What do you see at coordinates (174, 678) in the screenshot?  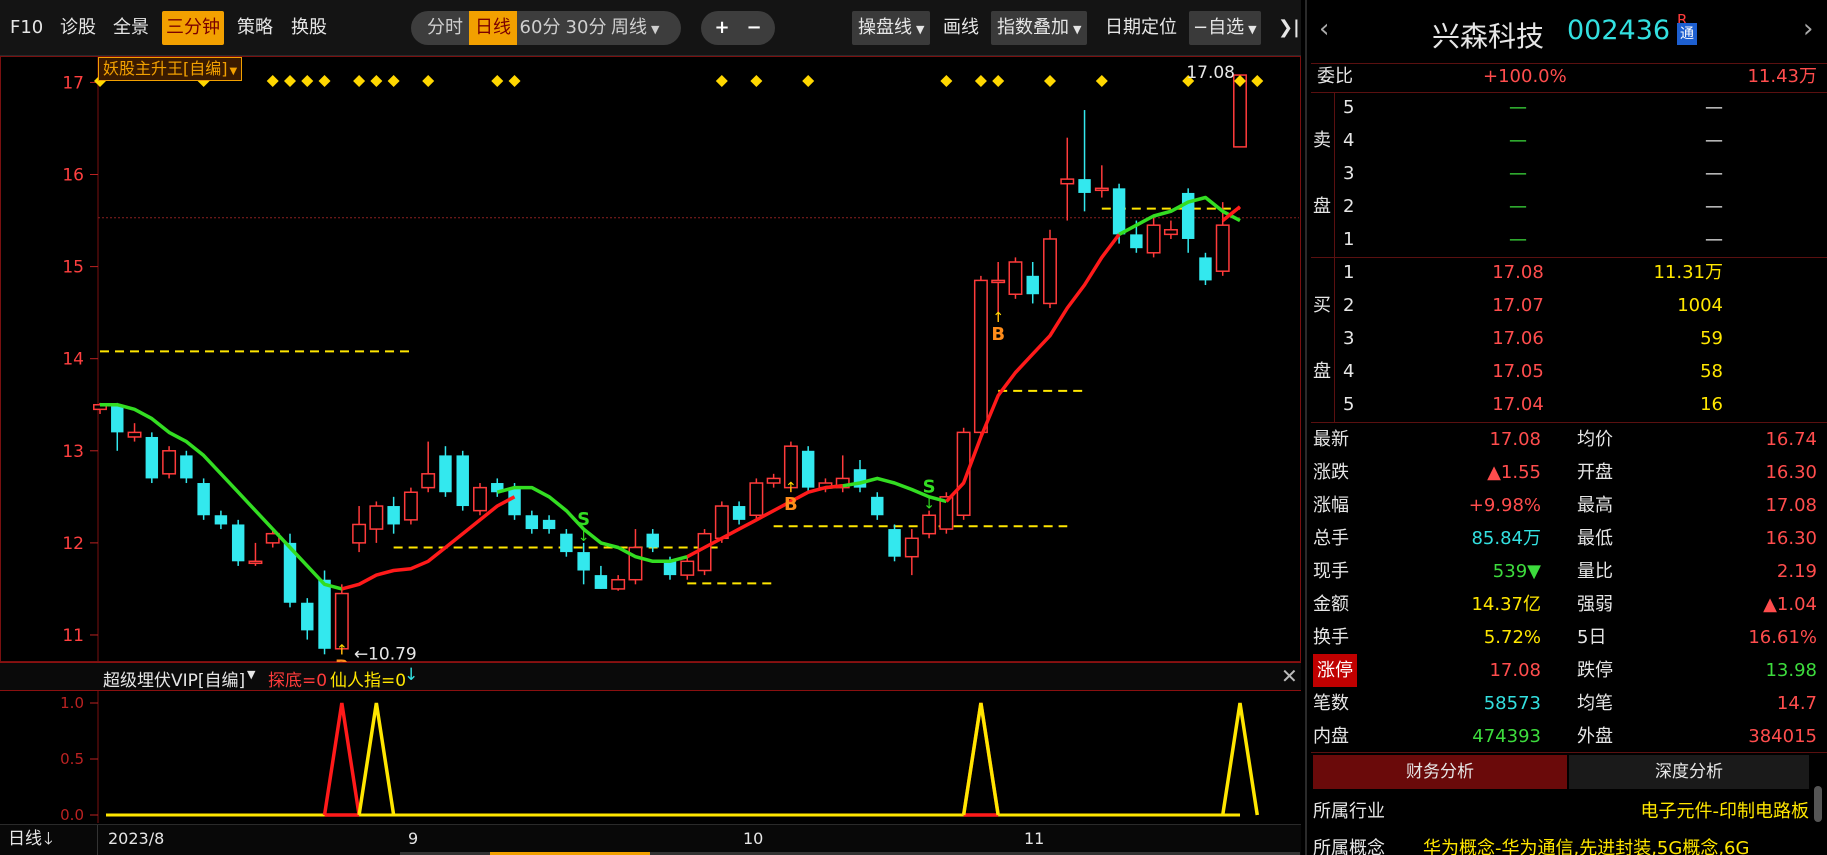 I see `sub-indicator-name: 超级埋伏VIP[自编]` at bounding box center [174, 678].